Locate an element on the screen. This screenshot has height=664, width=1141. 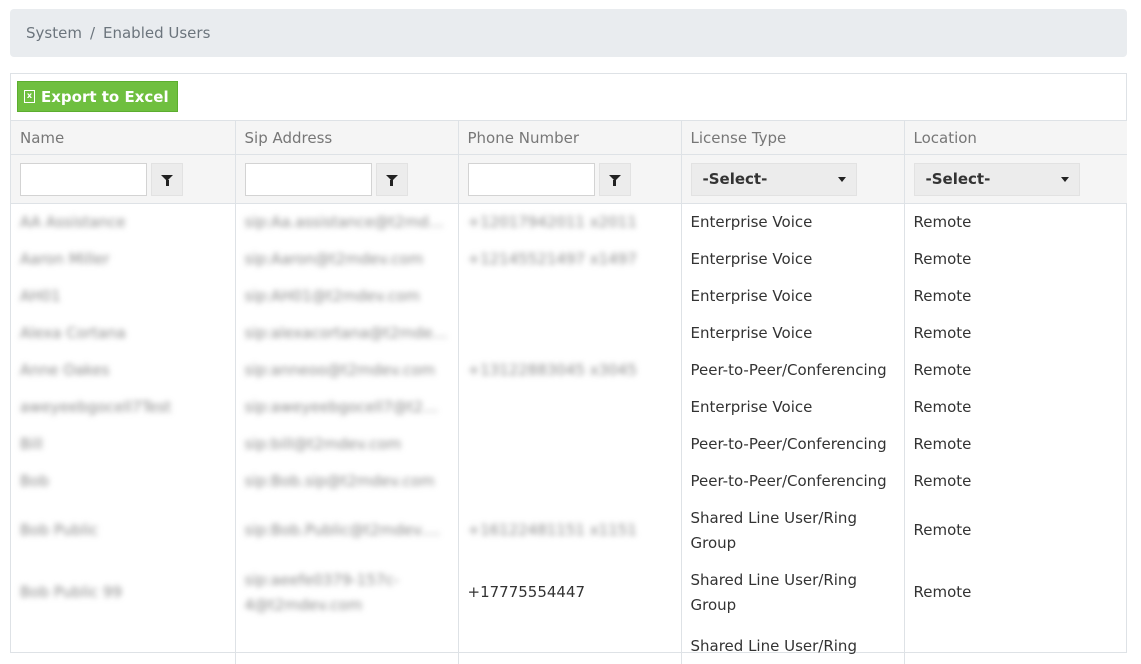
license-filter-cell: -Select- is located at coordinates (793, 179).